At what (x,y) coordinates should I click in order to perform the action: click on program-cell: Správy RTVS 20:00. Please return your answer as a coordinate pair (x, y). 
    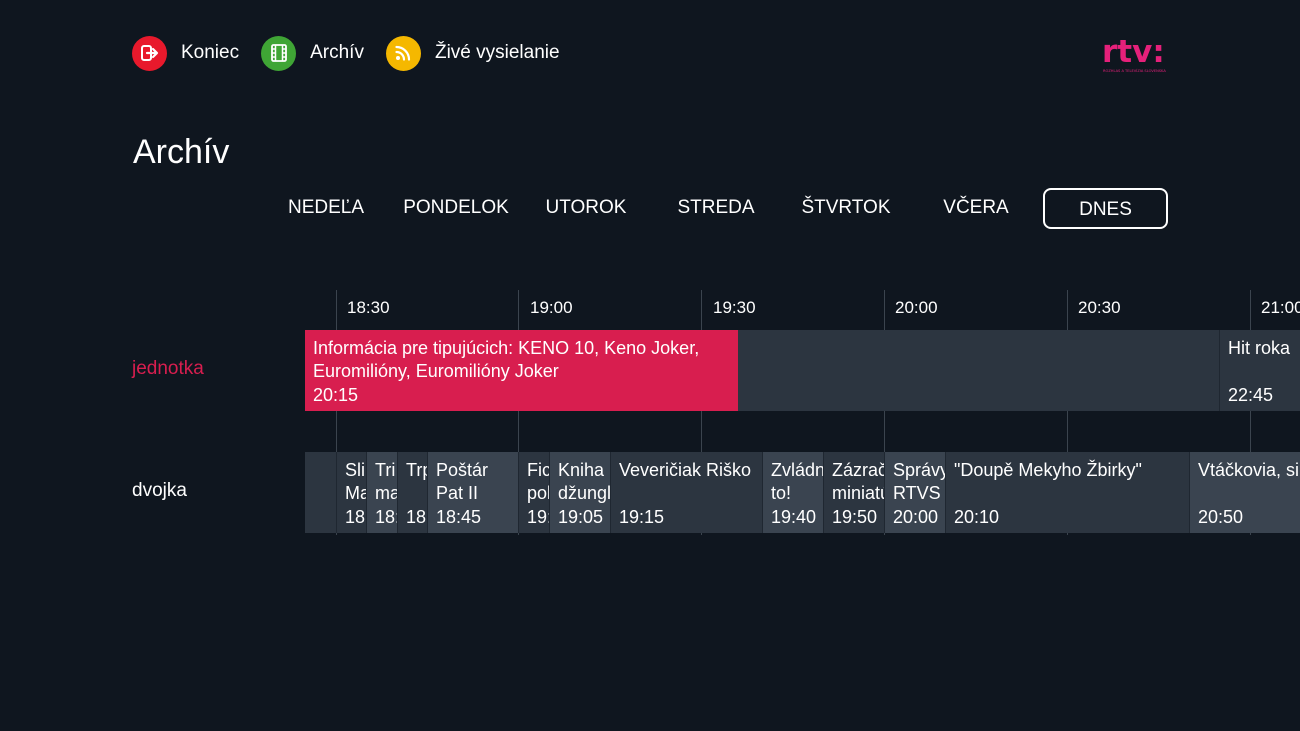
    Looking at the image, I should click on (914, 492).